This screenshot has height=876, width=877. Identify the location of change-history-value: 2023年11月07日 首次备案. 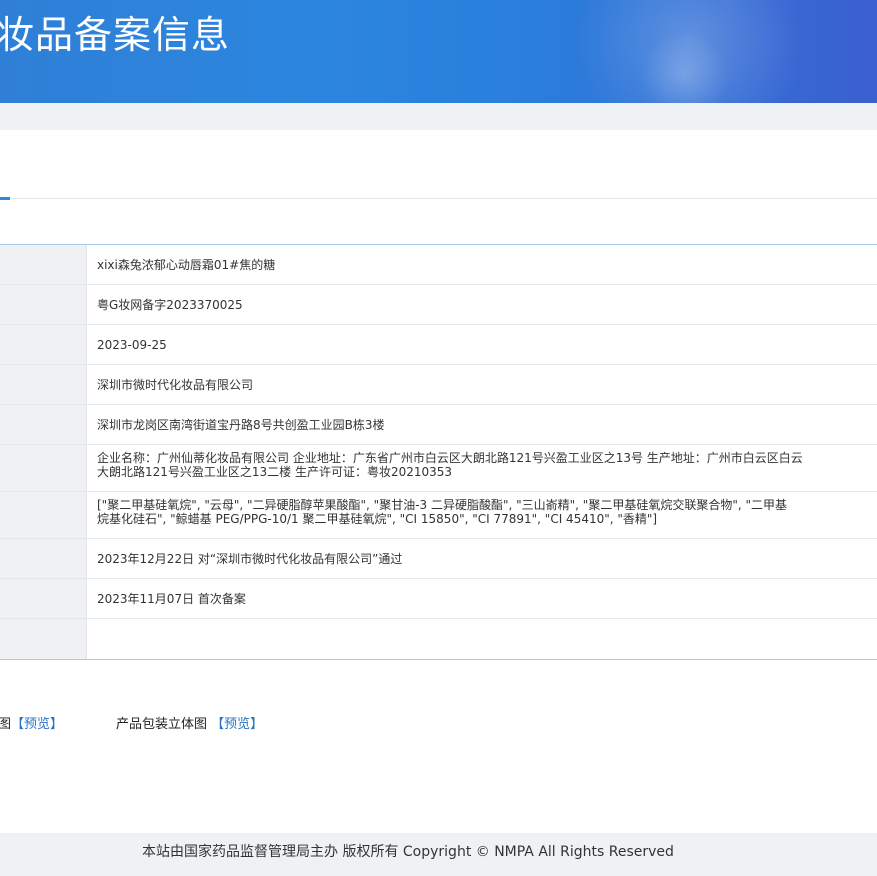
(171, 598).